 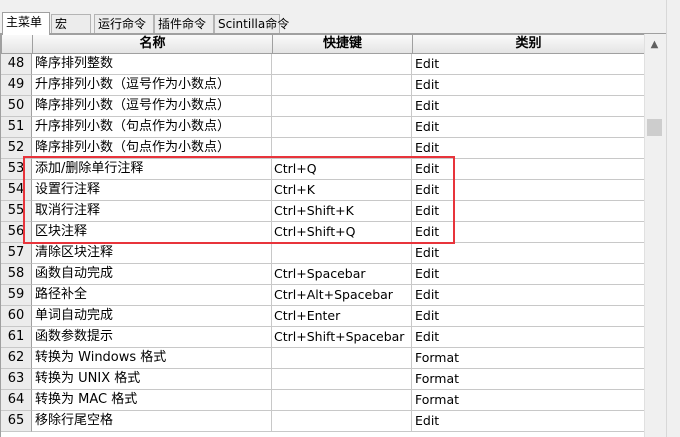 I want to click on command-name: 转换为 UNIX 格式, so click(x=152, y=379).